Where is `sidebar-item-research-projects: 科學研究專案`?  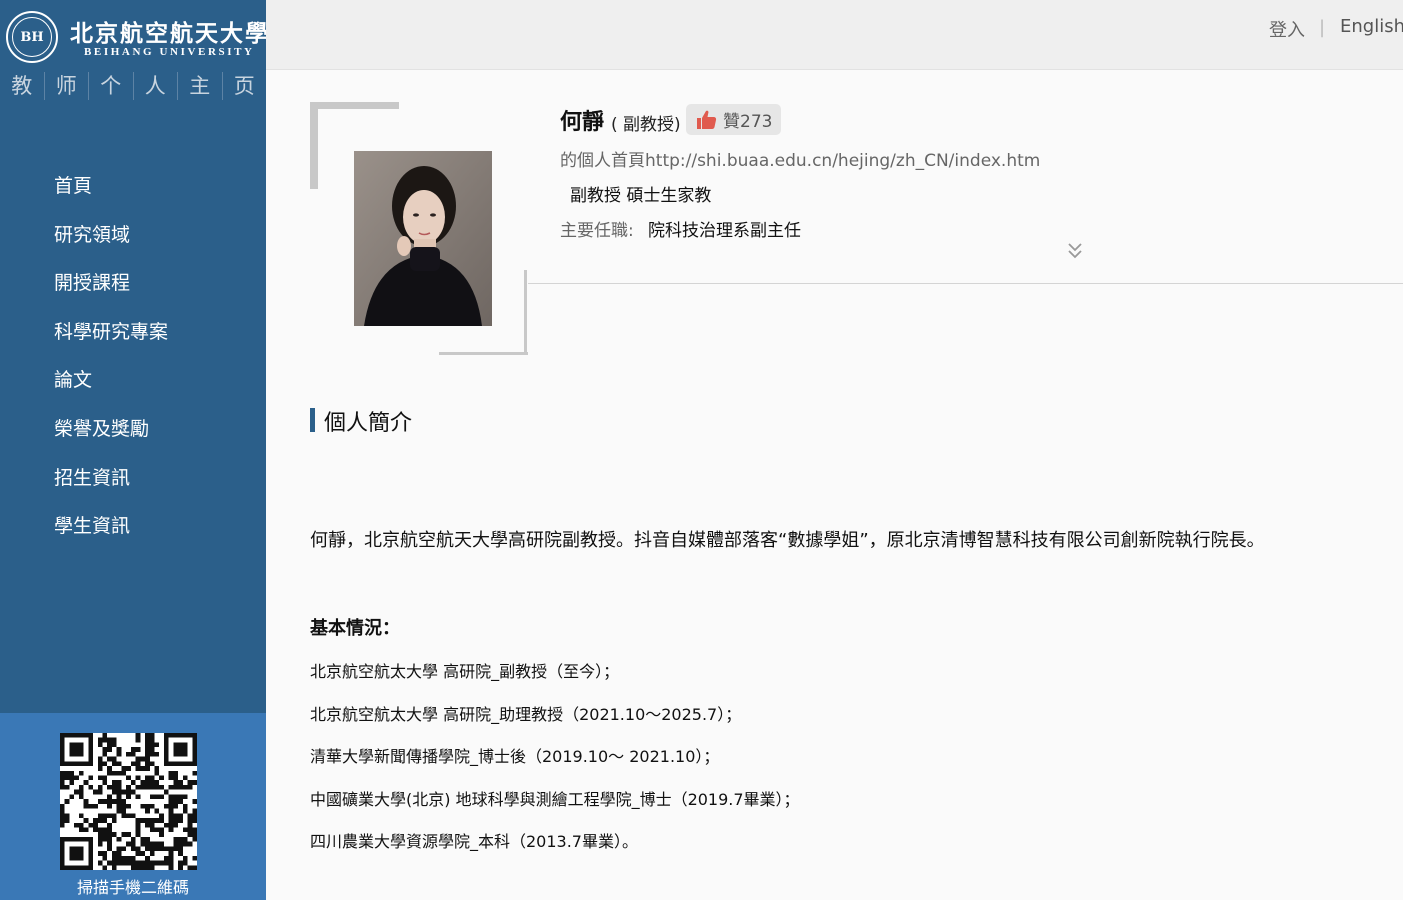
sidebar-item-research-projects: 科學研究專案 is located at coordinates (111, 340).